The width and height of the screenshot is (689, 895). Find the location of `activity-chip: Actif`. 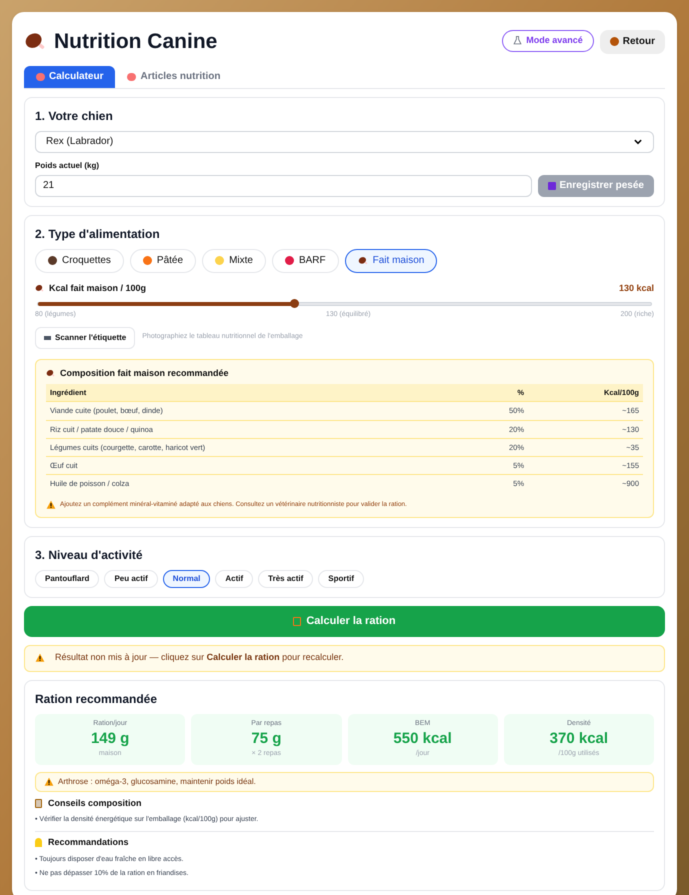

activity-chip: Actif is located at coordinates (234, 579).